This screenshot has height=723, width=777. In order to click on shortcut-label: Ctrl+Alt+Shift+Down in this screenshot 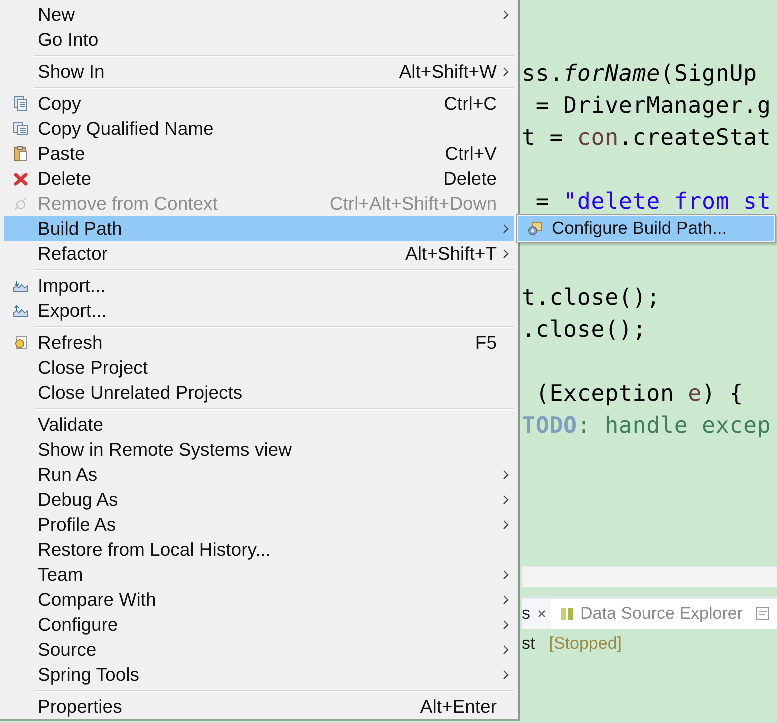, I will do `click(413, 203)`.